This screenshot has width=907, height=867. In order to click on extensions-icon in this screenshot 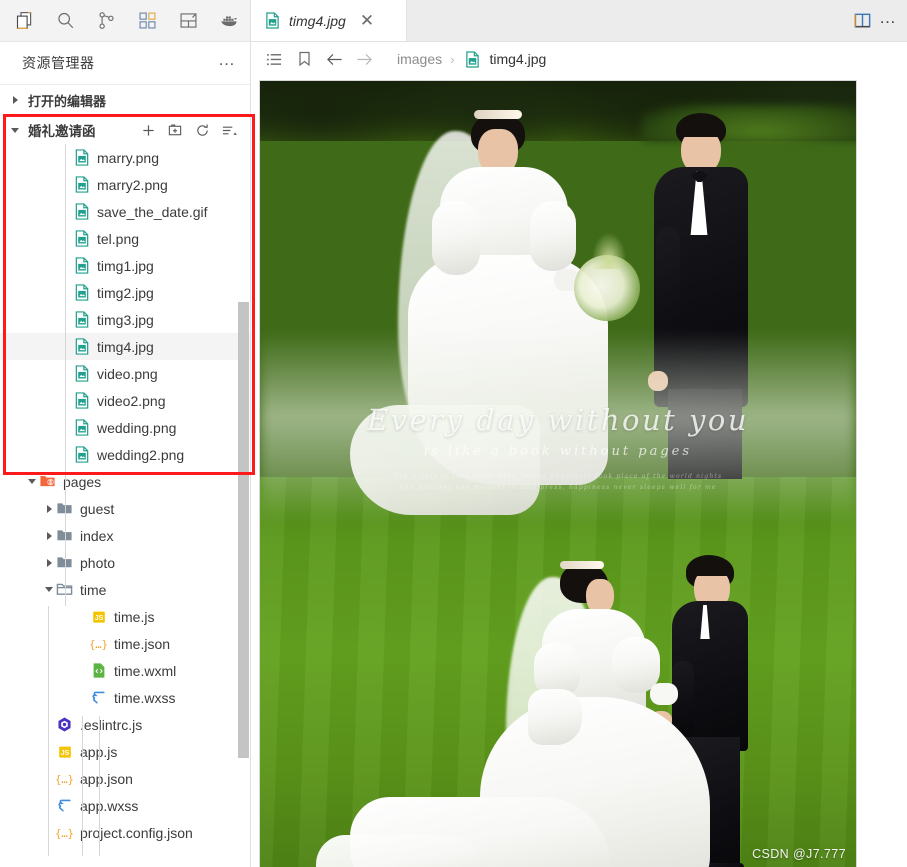, I will do `click(147, 21)`.